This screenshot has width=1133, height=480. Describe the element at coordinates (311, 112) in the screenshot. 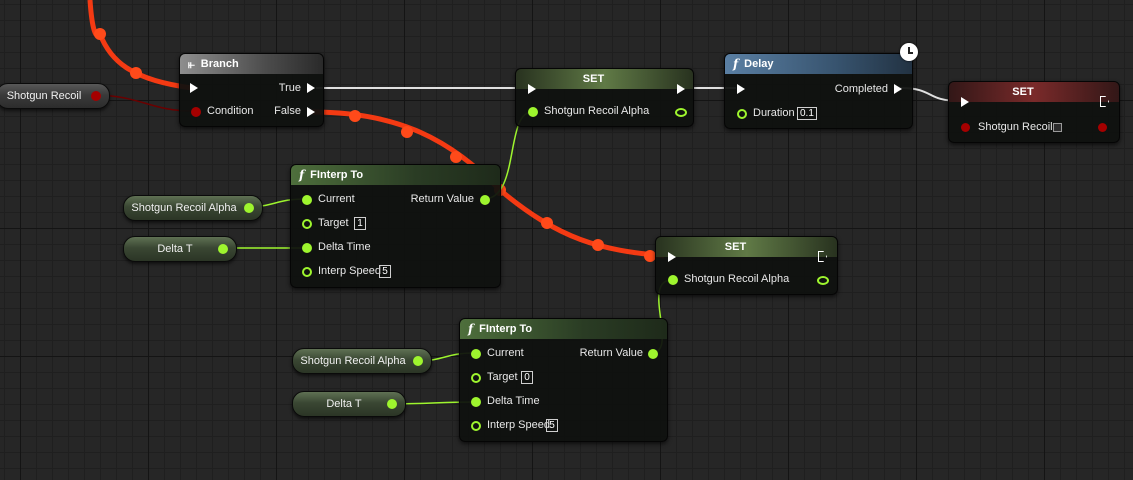

I see `false-exec-output-pin` at that location.